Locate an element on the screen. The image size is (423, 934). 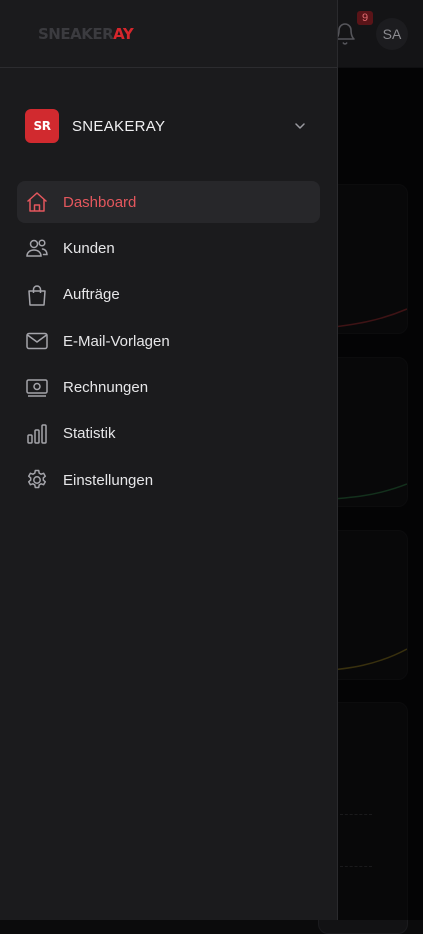
chevron-down-icon is located at coordinates (300, 126).